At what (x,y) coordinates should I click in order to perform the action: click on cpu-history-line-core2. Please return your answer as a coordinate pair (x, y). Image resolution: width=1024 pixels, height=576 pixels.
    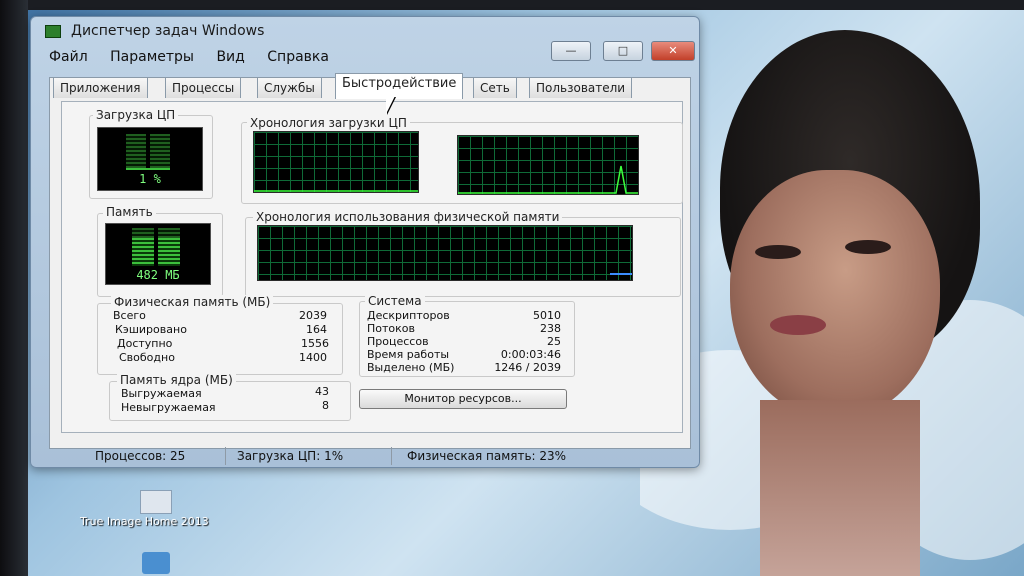
    Looking at the image, I should click on (548, 179).